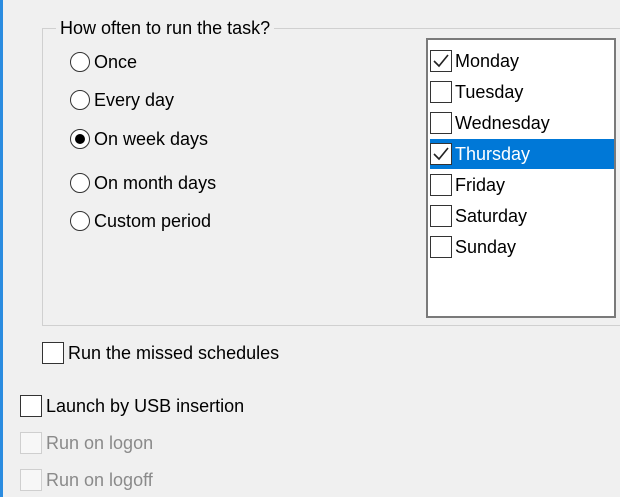 This screenshot has height=497, width=620. I want to click on radio-selected-dot, so click(80, 139).